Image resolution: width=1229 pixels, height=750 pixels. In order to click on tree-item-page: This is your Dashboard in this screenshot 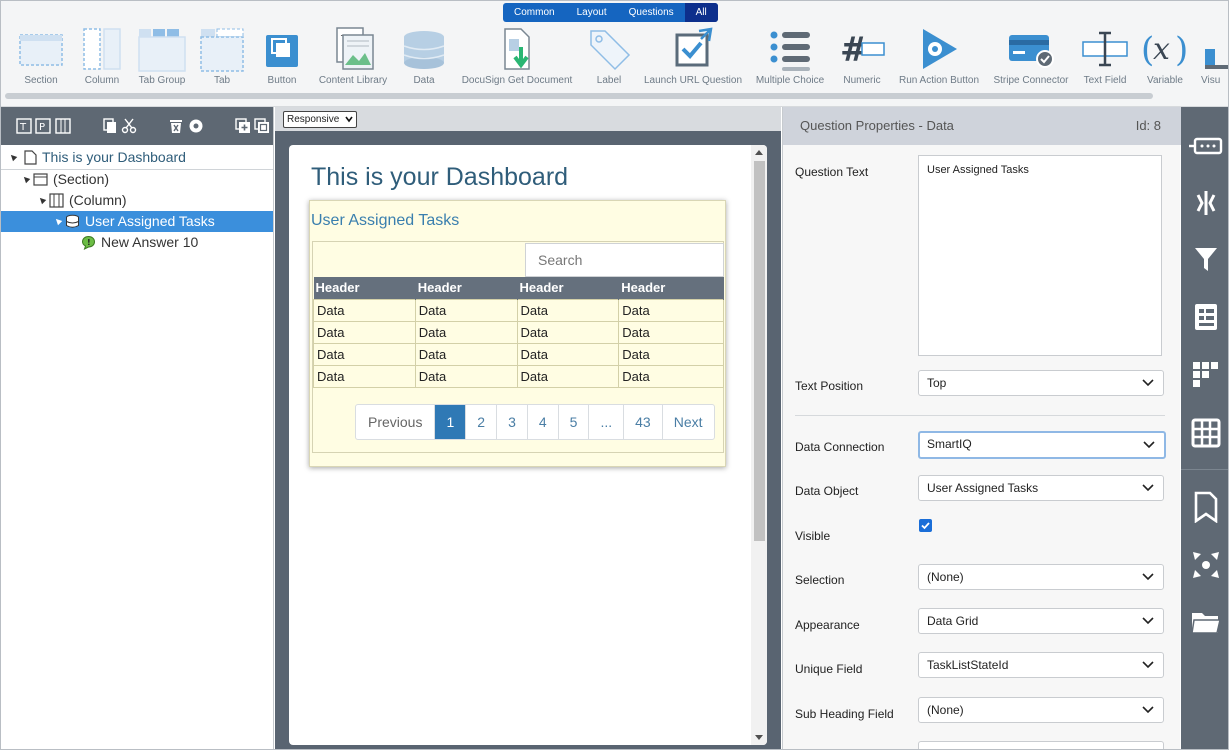, I will do `click(137, 157)`.